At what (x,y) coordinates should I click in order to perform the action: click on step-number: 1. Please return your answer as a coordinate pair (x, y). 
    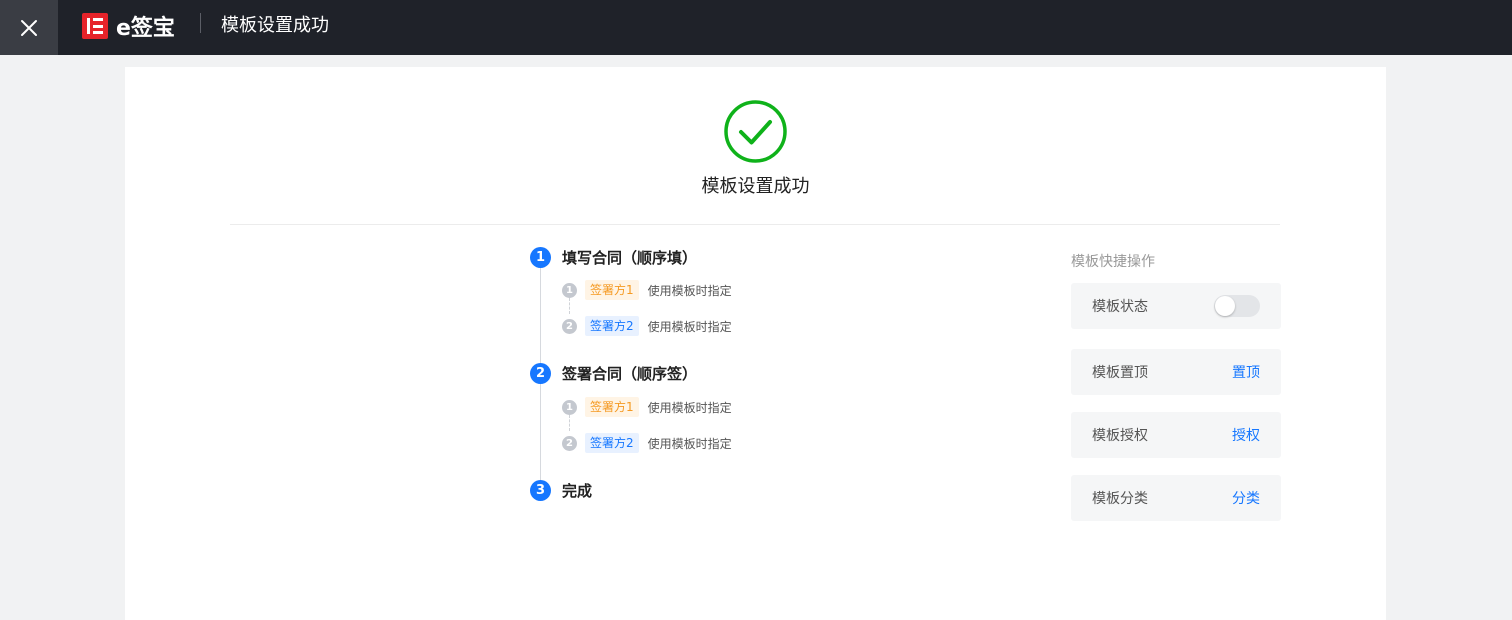
    Looking at the image, I should click on (540, 257).